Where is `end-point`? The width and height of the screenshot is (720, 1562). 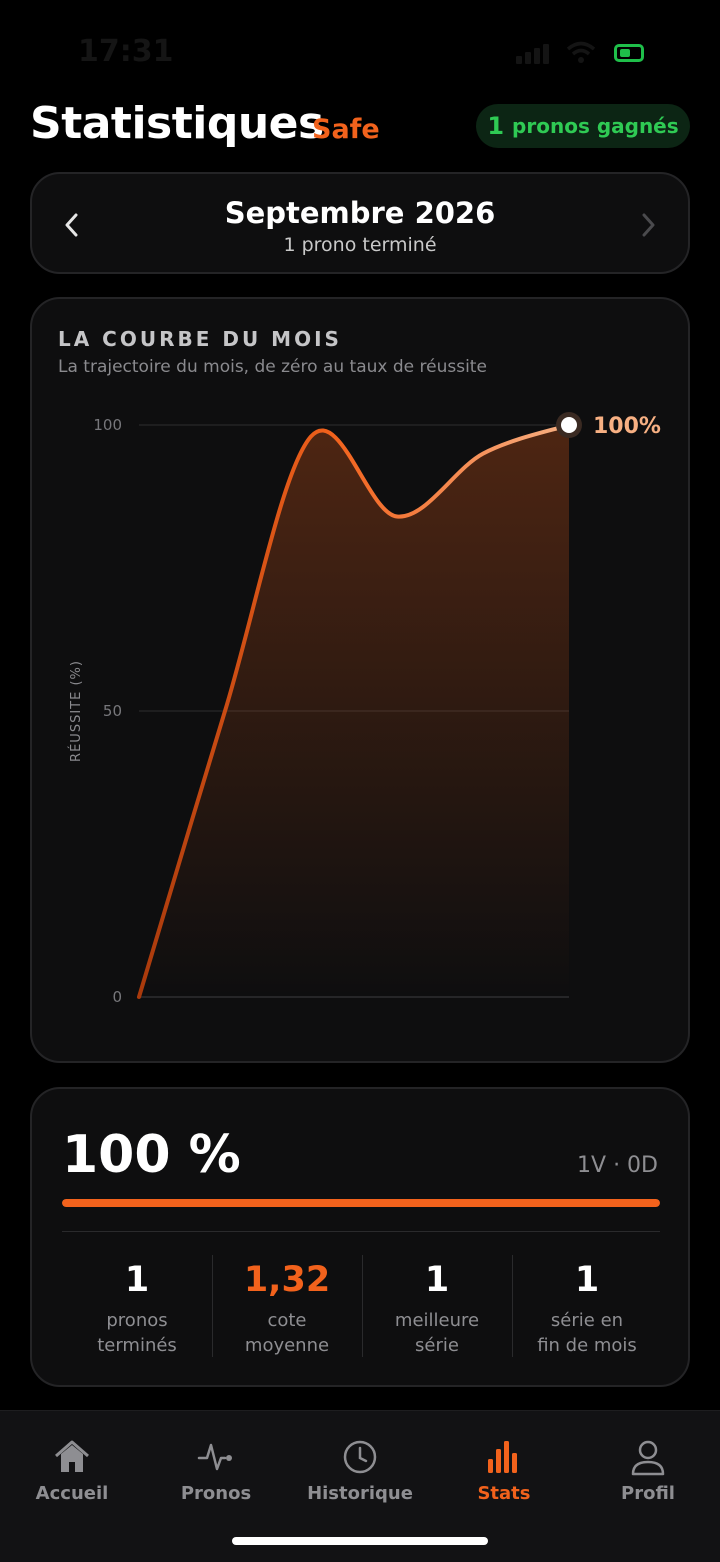 end-point is located at coordinates (569, 425).